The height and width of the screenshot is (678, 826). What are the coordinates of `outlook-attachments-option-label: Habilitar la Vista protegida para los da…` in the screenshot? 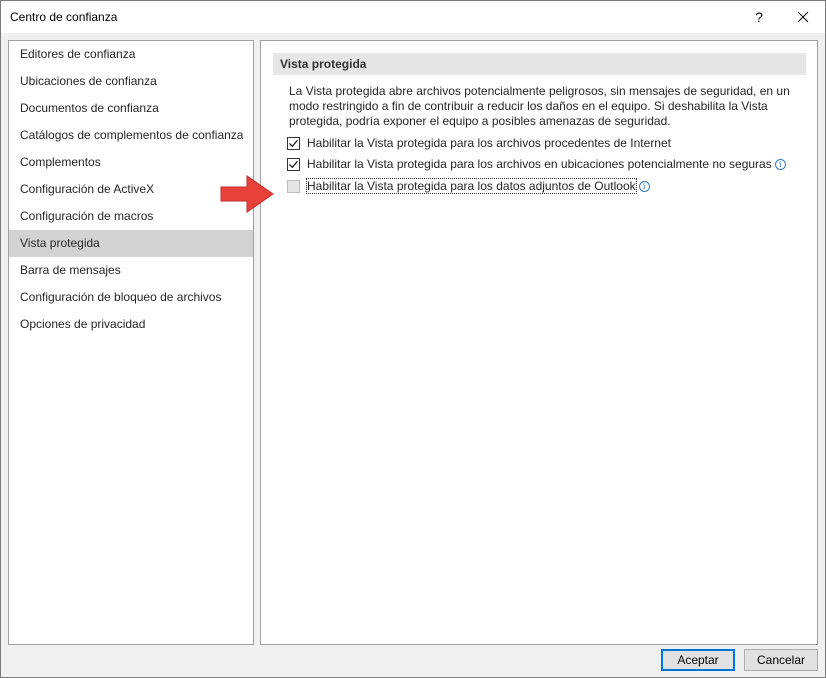 It's located at (471, 186).